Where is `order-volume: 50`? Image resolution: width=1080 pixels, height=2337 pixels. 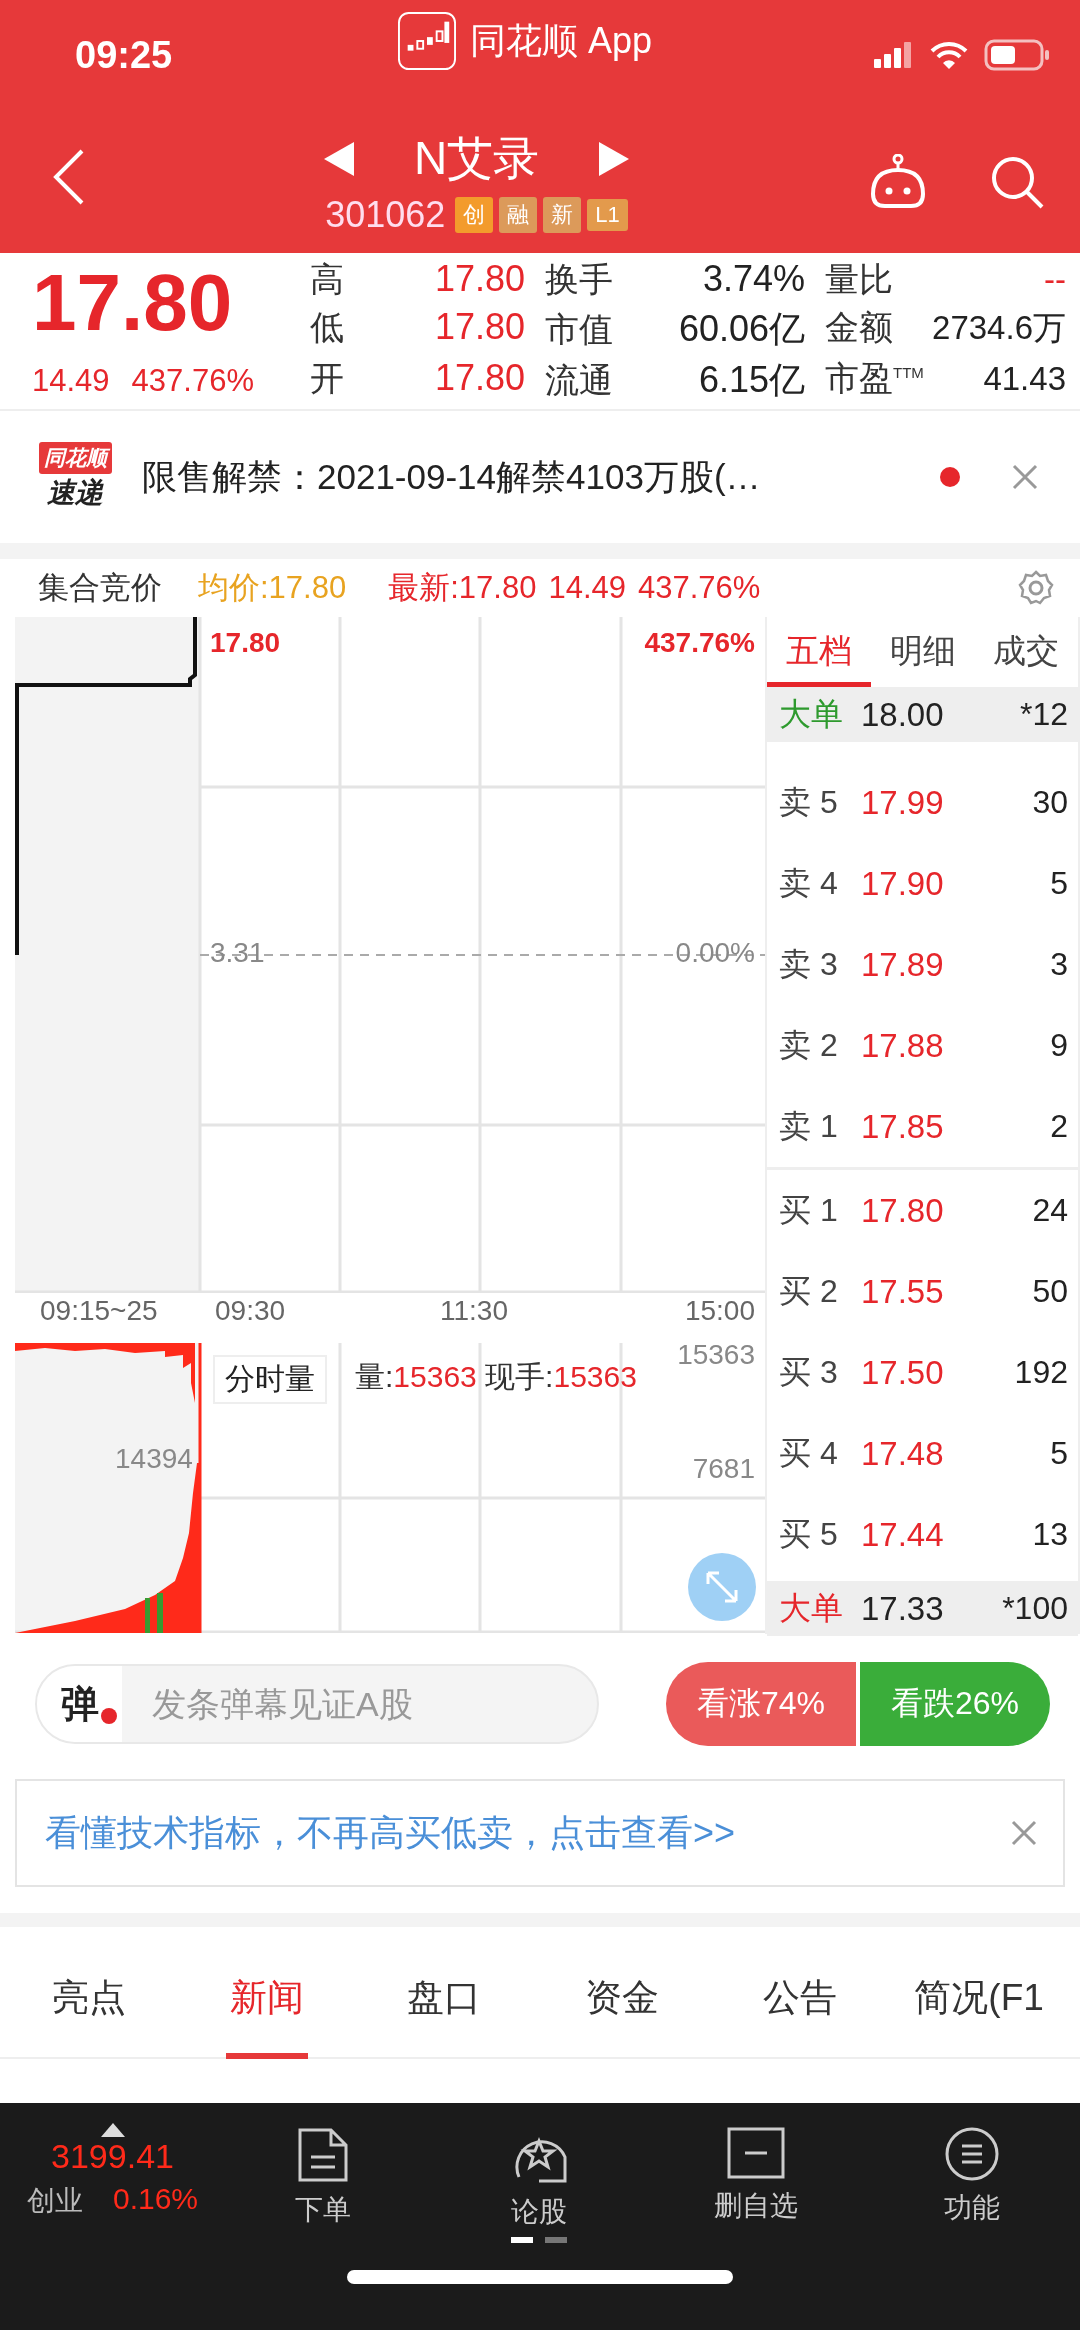
order-volume: 50 is located at coordinates (1050, 1291).